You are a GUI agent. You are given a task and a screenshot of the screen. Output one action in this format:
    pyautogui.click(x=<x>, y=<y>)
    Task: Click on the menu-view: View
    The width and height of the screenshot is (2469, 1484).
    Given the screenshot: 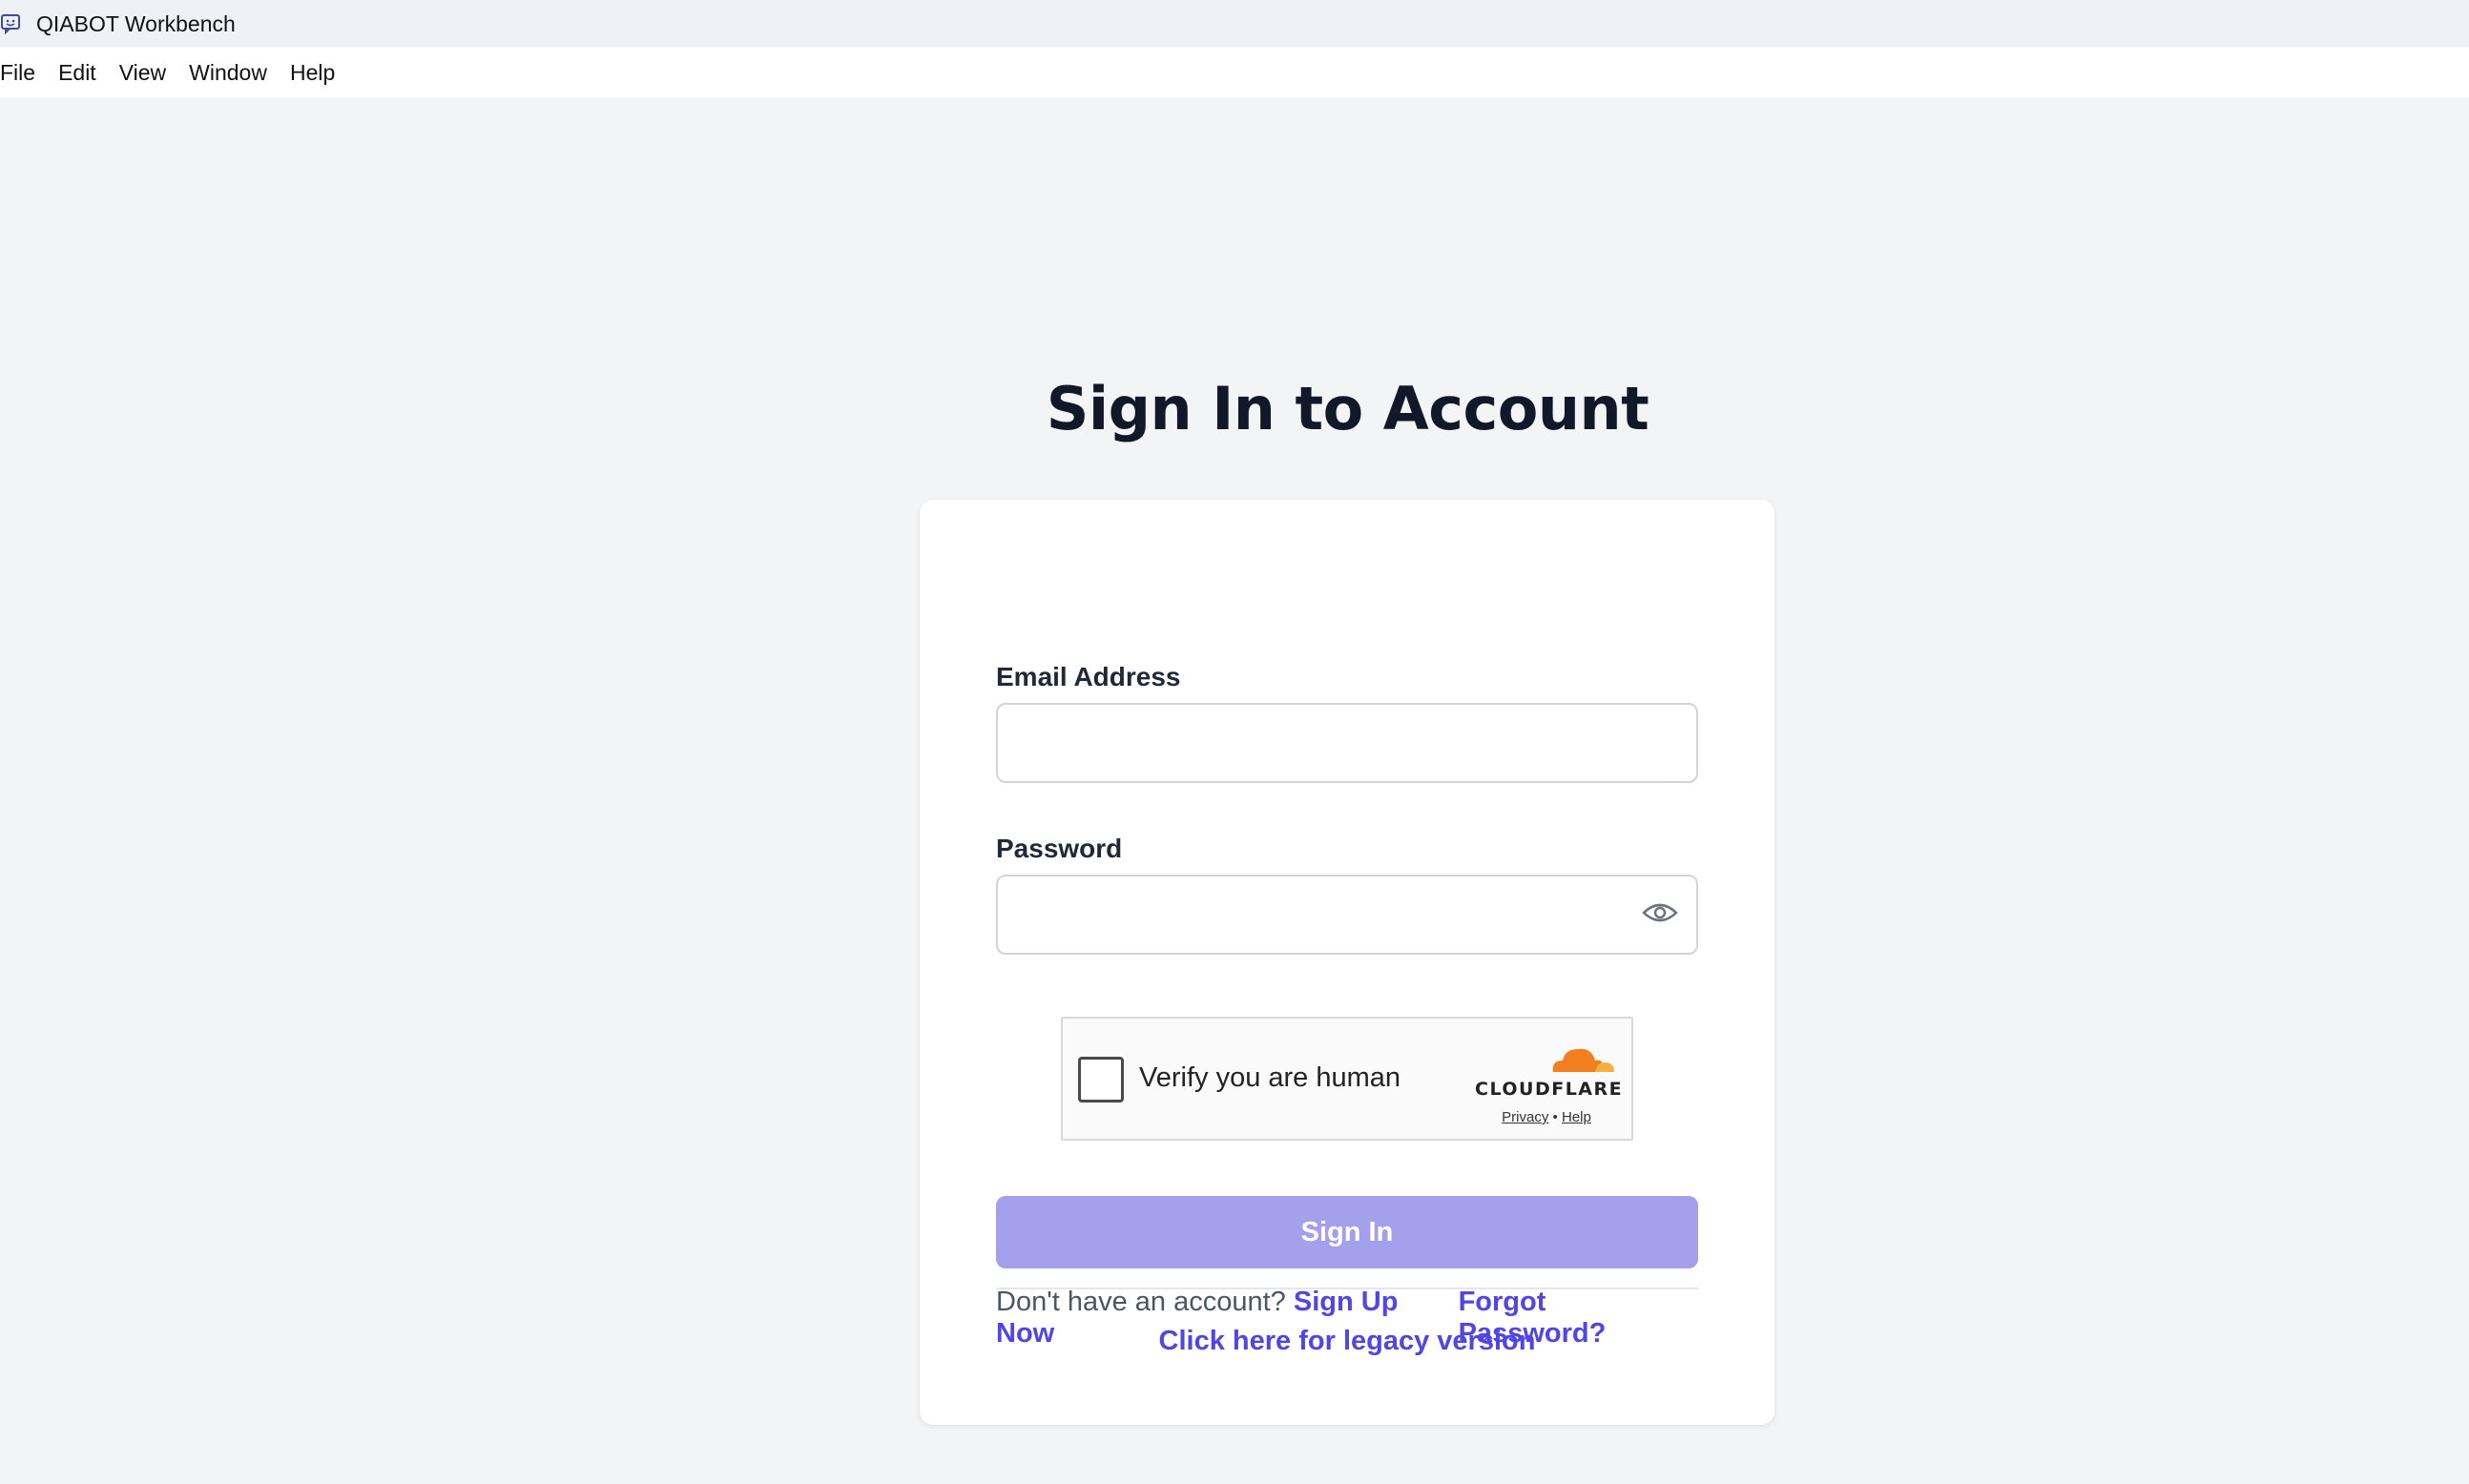 What is the action you would take?
    pyautogui.click(x=143, y=73)
    